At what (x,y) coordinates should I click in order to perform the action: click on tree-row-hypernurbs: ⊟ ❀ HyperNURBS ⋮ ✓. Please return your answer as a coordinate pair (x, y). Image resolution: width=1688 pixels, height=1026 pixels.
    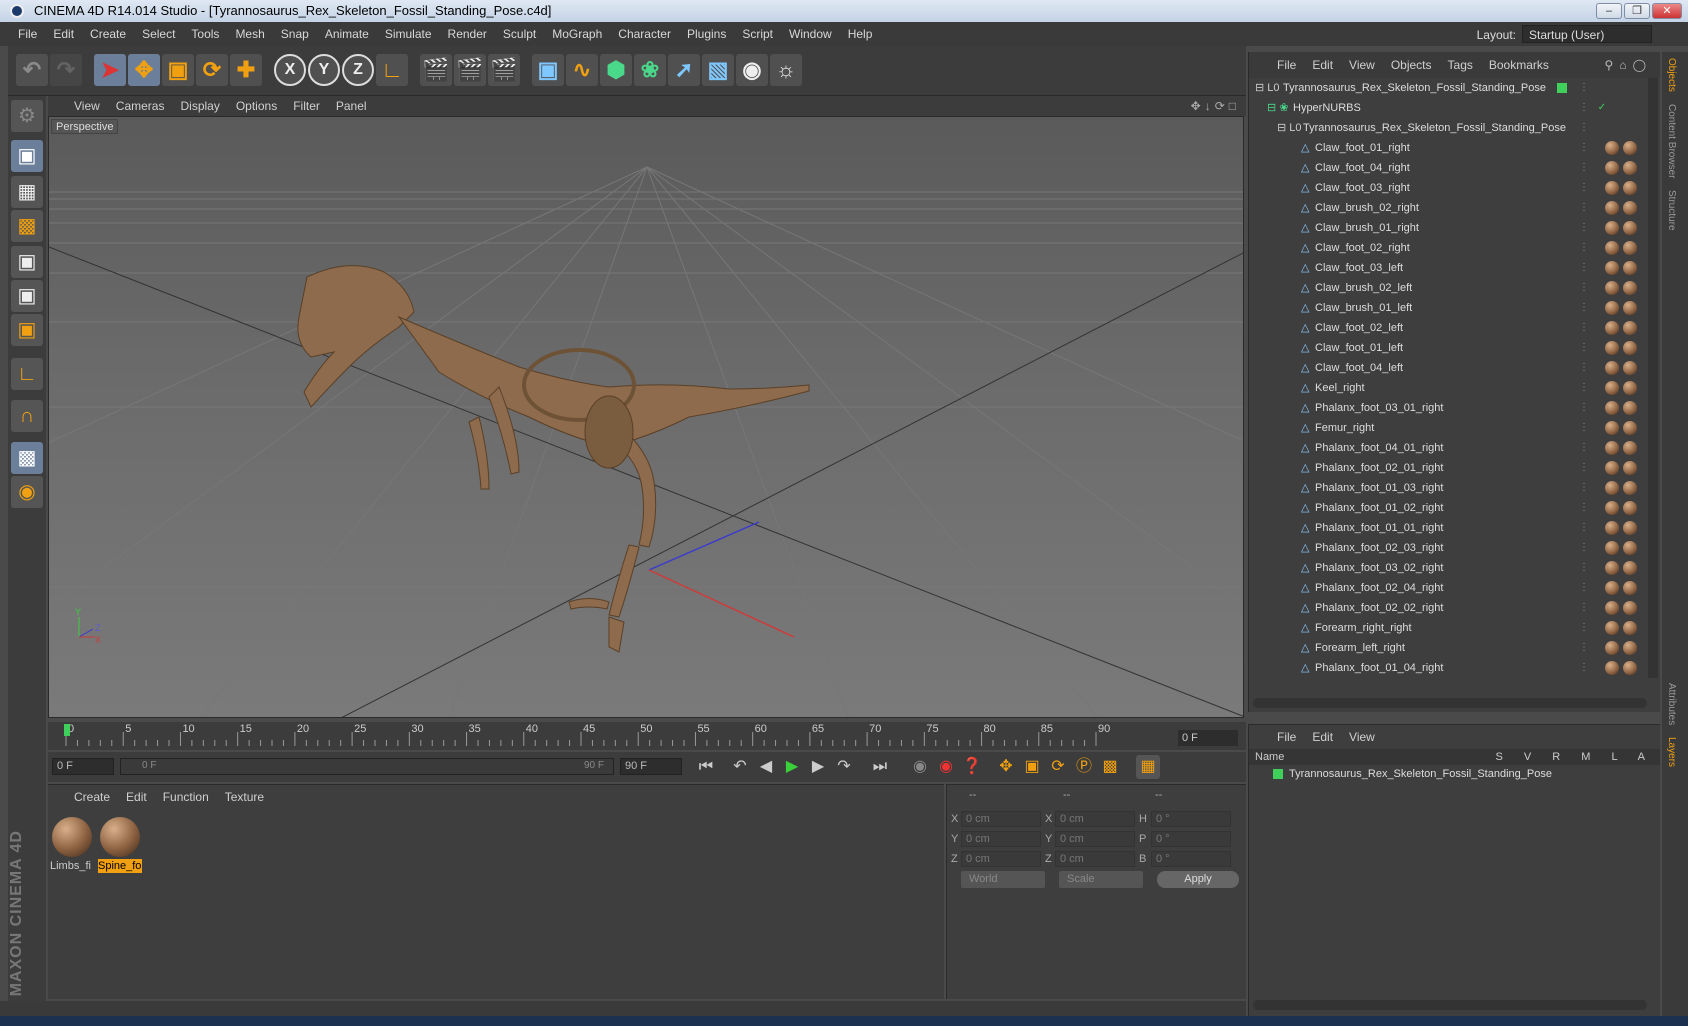
    Looking at the image, I should click on (1448, 108).